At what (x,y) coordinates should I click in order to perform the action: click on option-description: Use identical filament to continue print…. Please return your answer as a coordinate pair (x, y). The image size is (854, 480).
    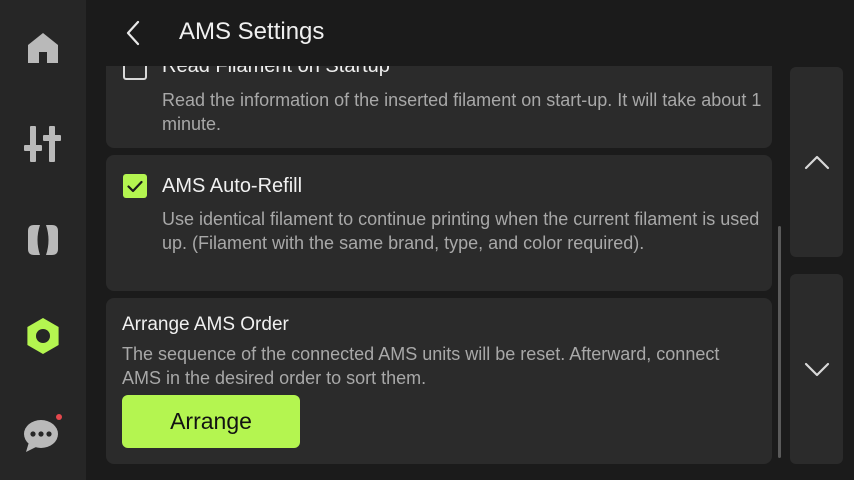
    Looking at the image, I should click on (461, 231).